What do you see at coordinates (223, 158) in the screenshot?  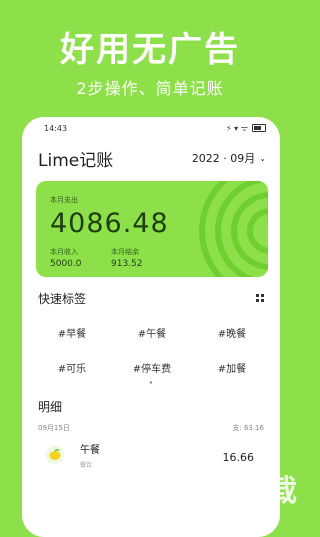 I see `month-selector-label: 2022 · 09月` at bounding box center [223, 158].